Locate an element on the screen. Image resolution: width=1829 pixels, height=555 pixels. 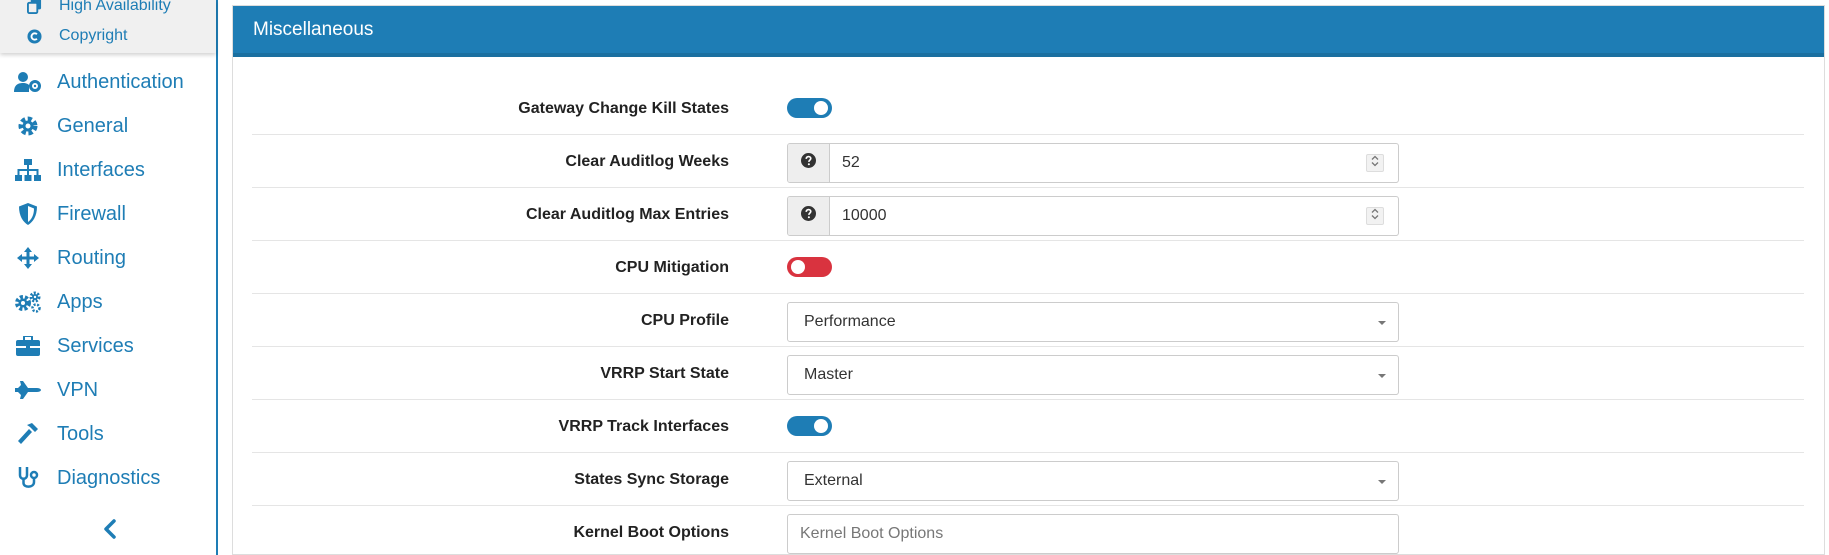
setting-row-vrrp-track-interfaces: VRRP Track Interfaces is located at coordinates (1028, 426).